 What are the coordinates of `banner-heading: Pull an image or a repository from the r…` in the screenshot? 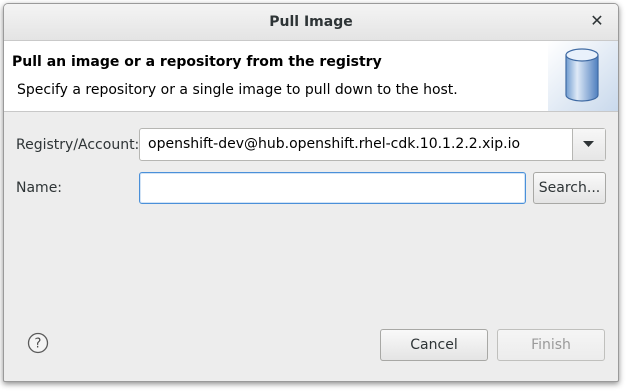 It's located at (197, 62).